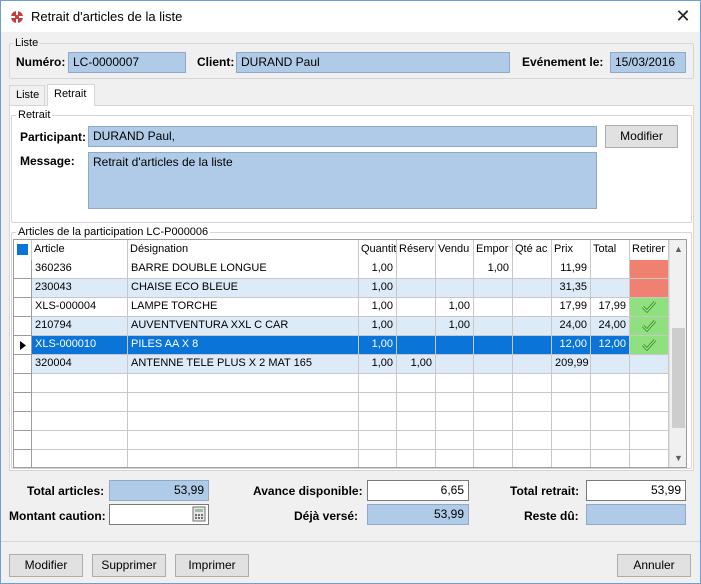 The height and width of the screenshot is (584, 701). Describe the element at coordinates (678, 378) in the screenshot. I see `scroll-thumb` at that location.